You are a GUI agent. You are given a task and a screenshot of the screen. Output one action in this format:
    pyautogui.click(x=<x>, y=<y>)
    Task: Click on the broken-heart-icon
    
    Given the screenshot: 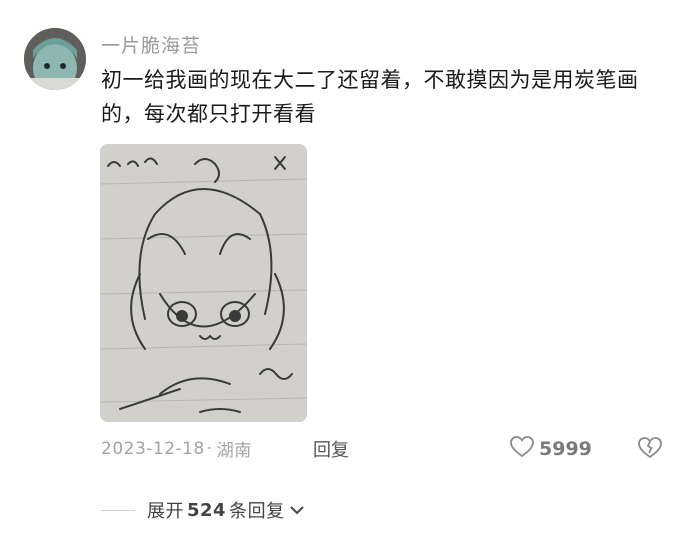 What is the action you would take?
    pyautogui.click(x=650, y=450)
    